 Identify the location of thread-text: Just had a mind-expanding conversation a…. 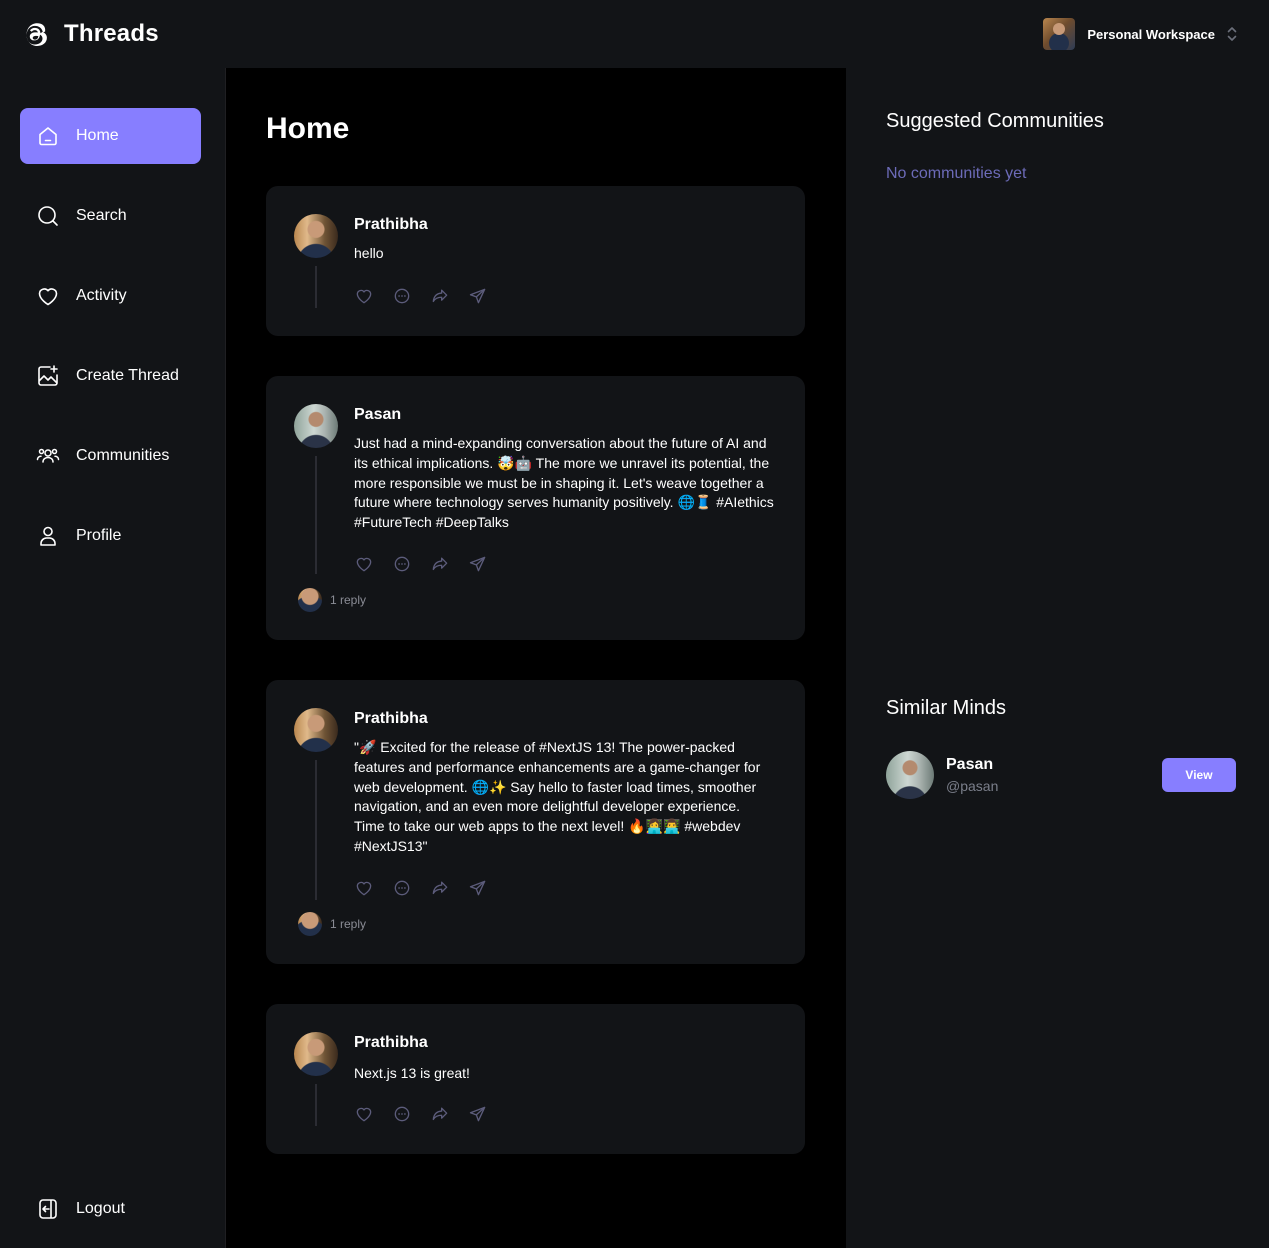
(564, 483).